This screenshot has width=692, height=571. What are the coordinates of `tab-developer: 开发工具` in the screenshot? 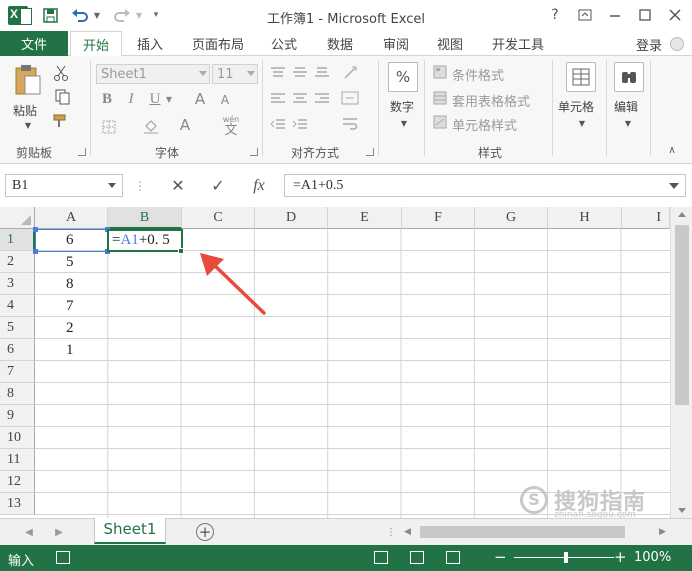 It's located at (518, 43).